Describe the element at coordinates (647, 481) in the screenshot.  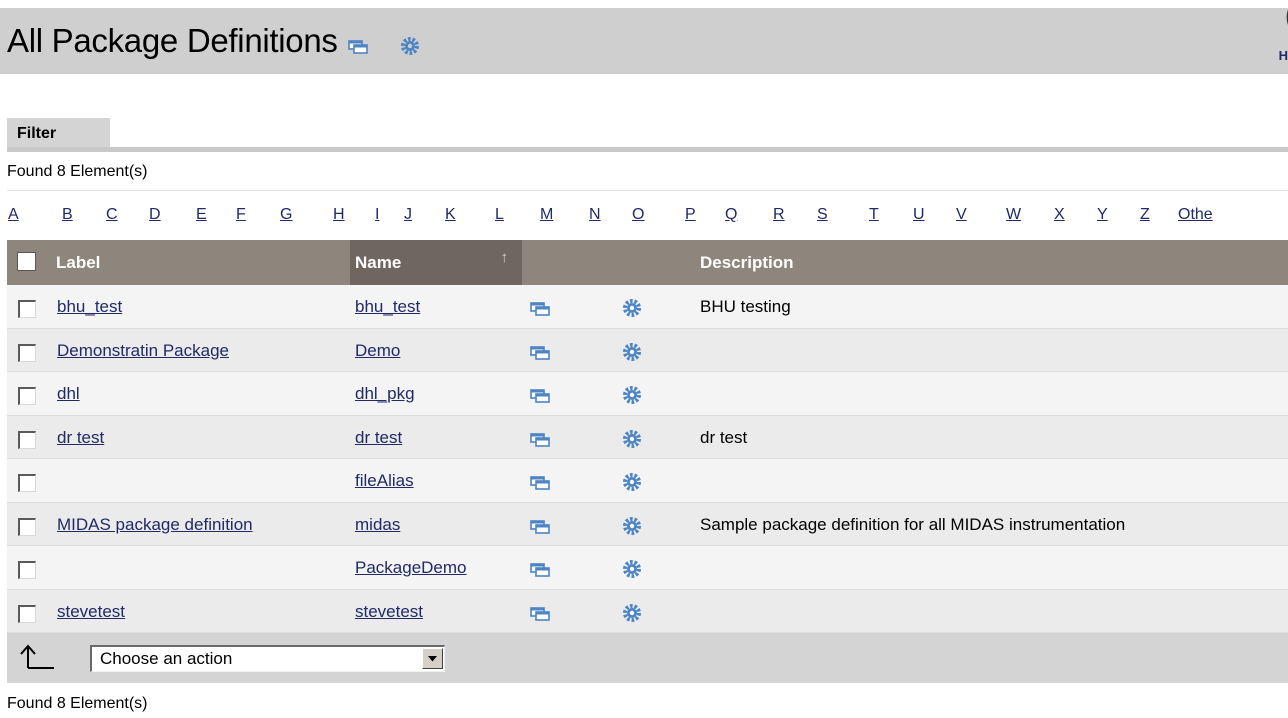
I see `table-row: fileAlias` at that location.